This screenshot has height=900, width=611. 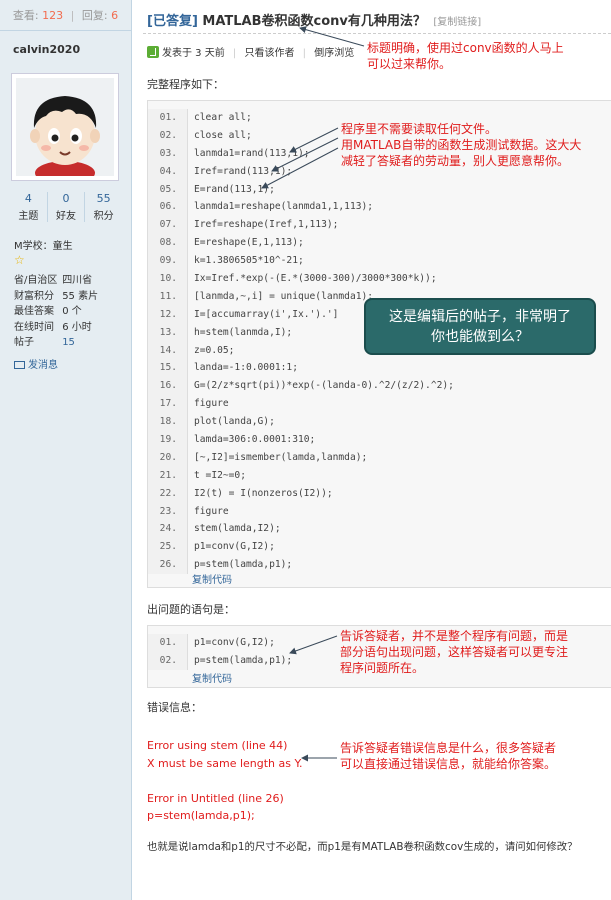 What do you see at coordinates (103, 207) in the screenshot?
I see `stat-points: 55 积分` at bounding box center [103, 207].